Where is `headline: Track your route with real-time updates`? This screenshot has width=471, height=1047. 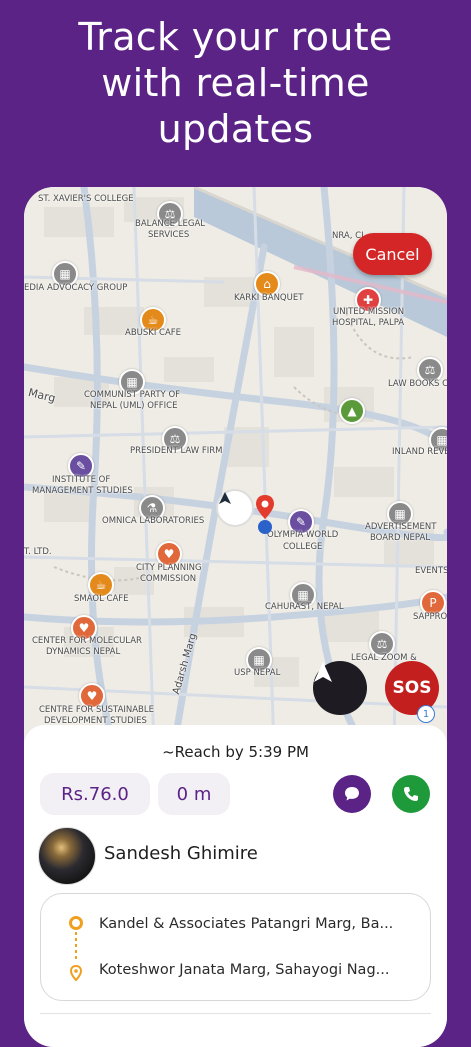 headline: Track your route with real-time updates is located at coordinates (235, 83).